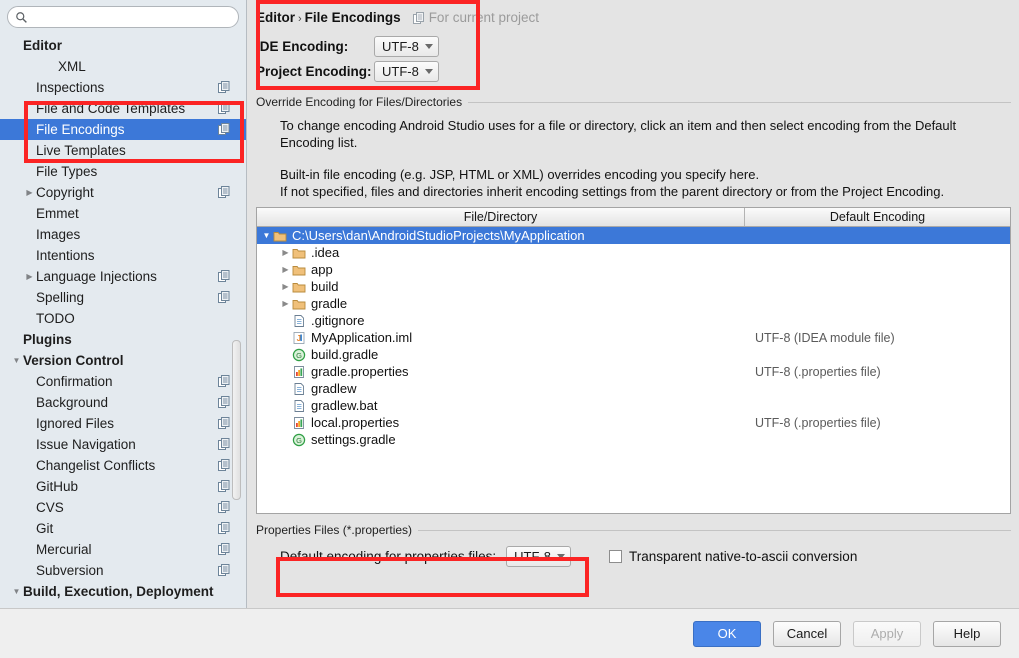 The height and width of the screenshot is (658, 1019). I want to click on sidebar-item-label: Images, so click(58, 234).